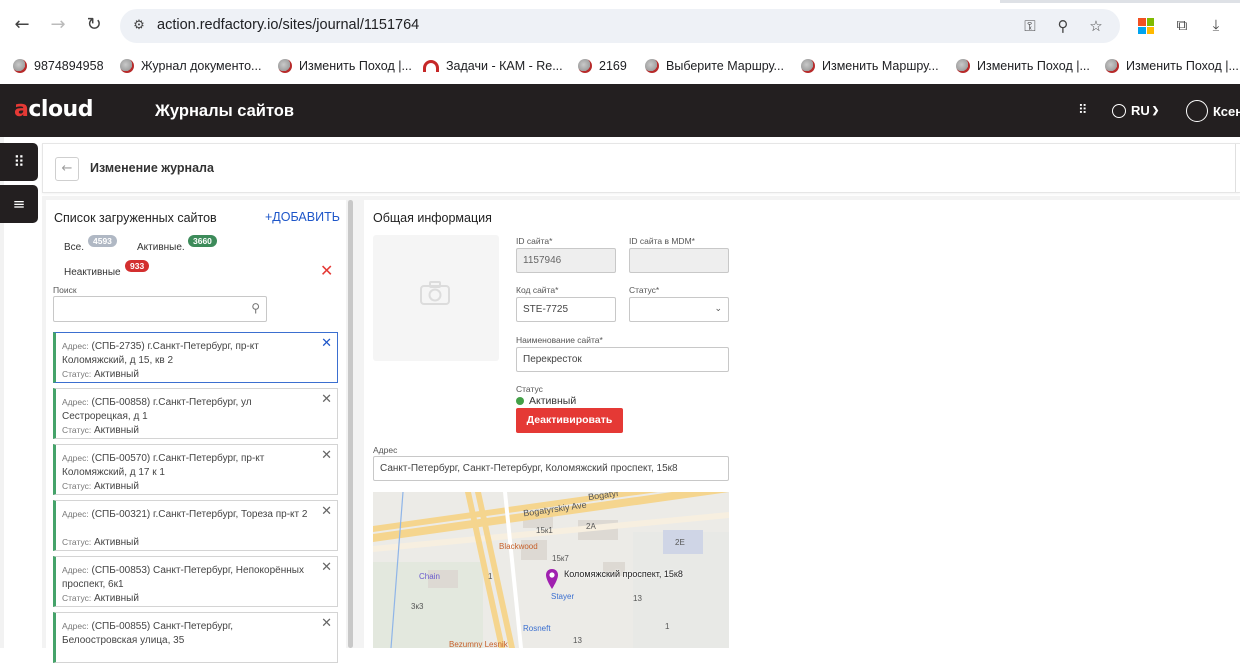 Image resolution: width=1240 pixels, height=663 pixels. What do you see at coordinates (602, 66) in the screenshot?
I see `bookmark-item: 2169` at bounding box center [602, 66].